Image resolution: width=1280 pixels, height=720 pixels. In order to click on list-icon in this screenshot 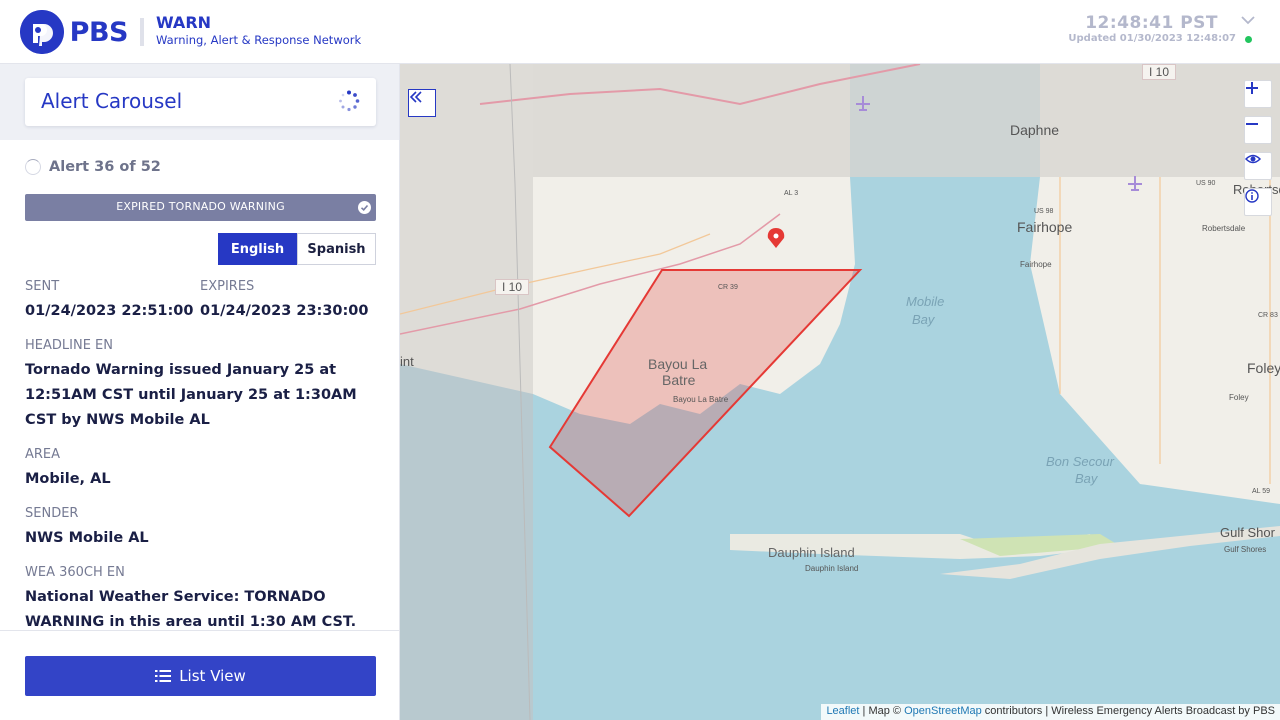, I will do `click(163, 676)`.